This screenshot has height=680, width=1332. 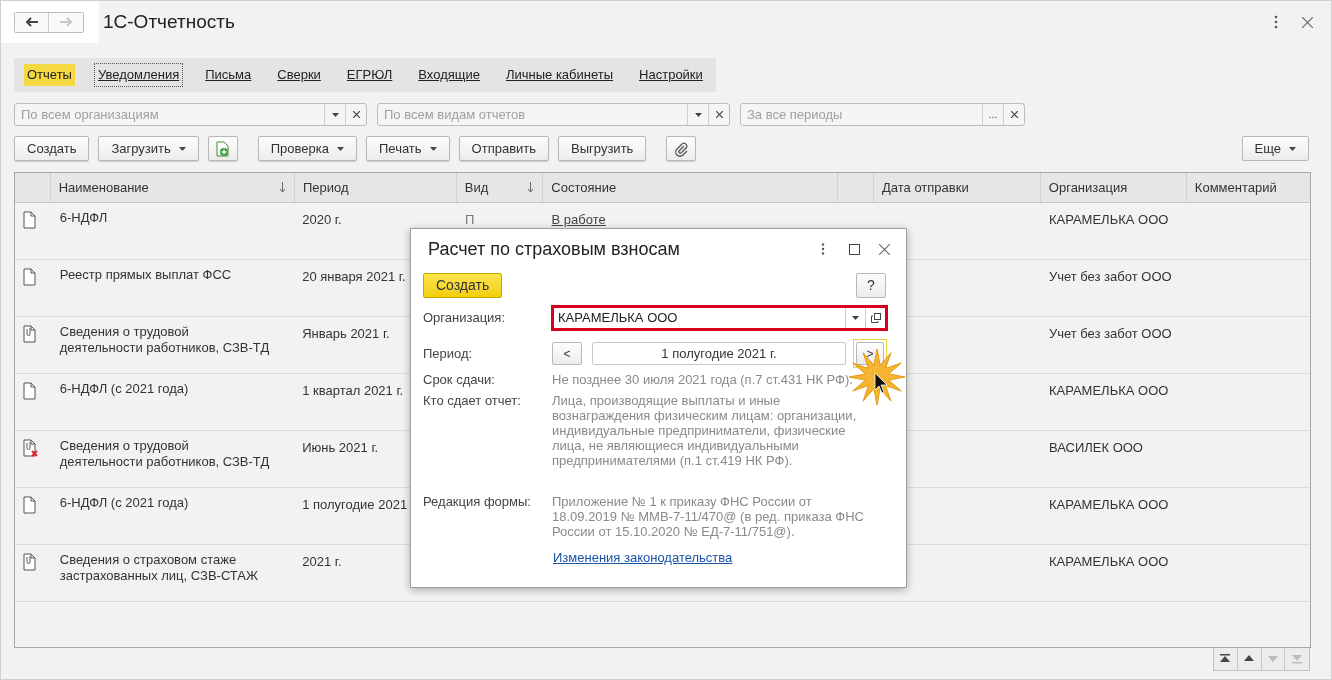 What do you see at coordinates (567, 353) in the screenshot?
I see `previous-button: <` at bounding box center [567, 353].